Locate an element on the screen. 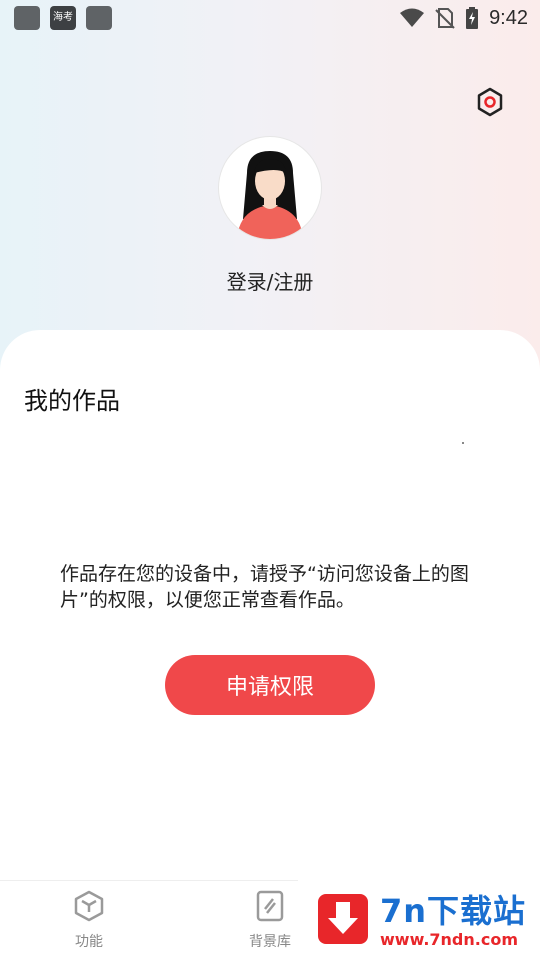  login-register-link: 登录/注册 is located at coordinates (270, 280).